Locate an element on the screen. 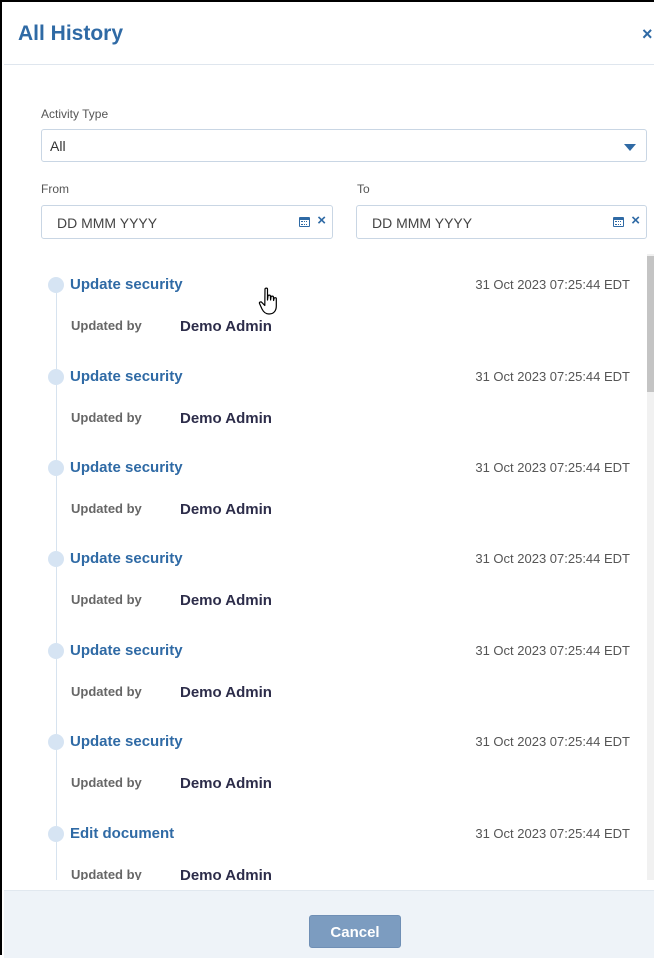 The width and height of the screenshot is (654, 958). dialog-footer: Cancel is located at coordinates (329, 924).